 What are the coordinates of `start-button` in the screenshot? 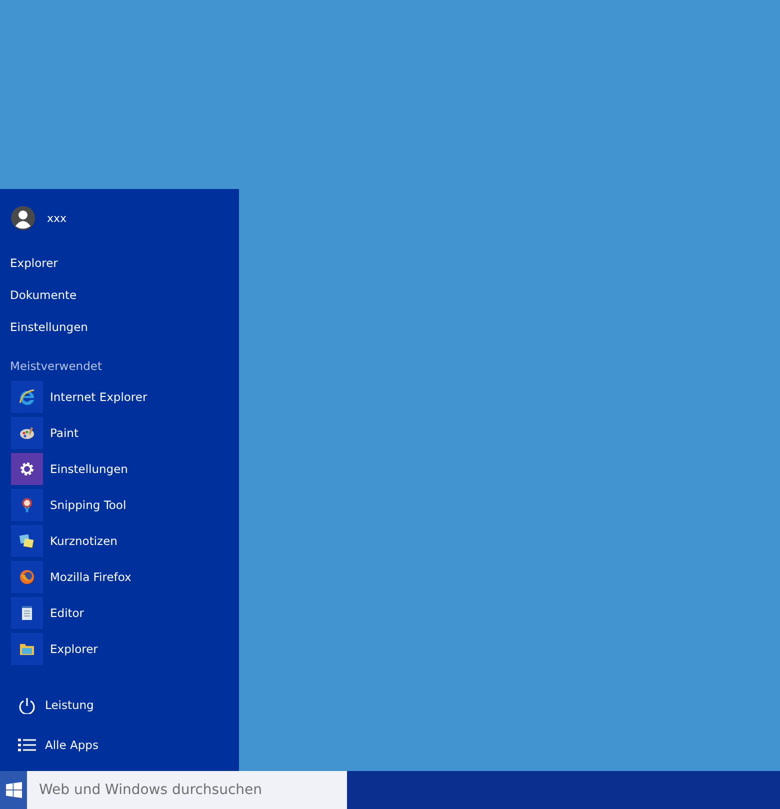 It's located at (13, 790).